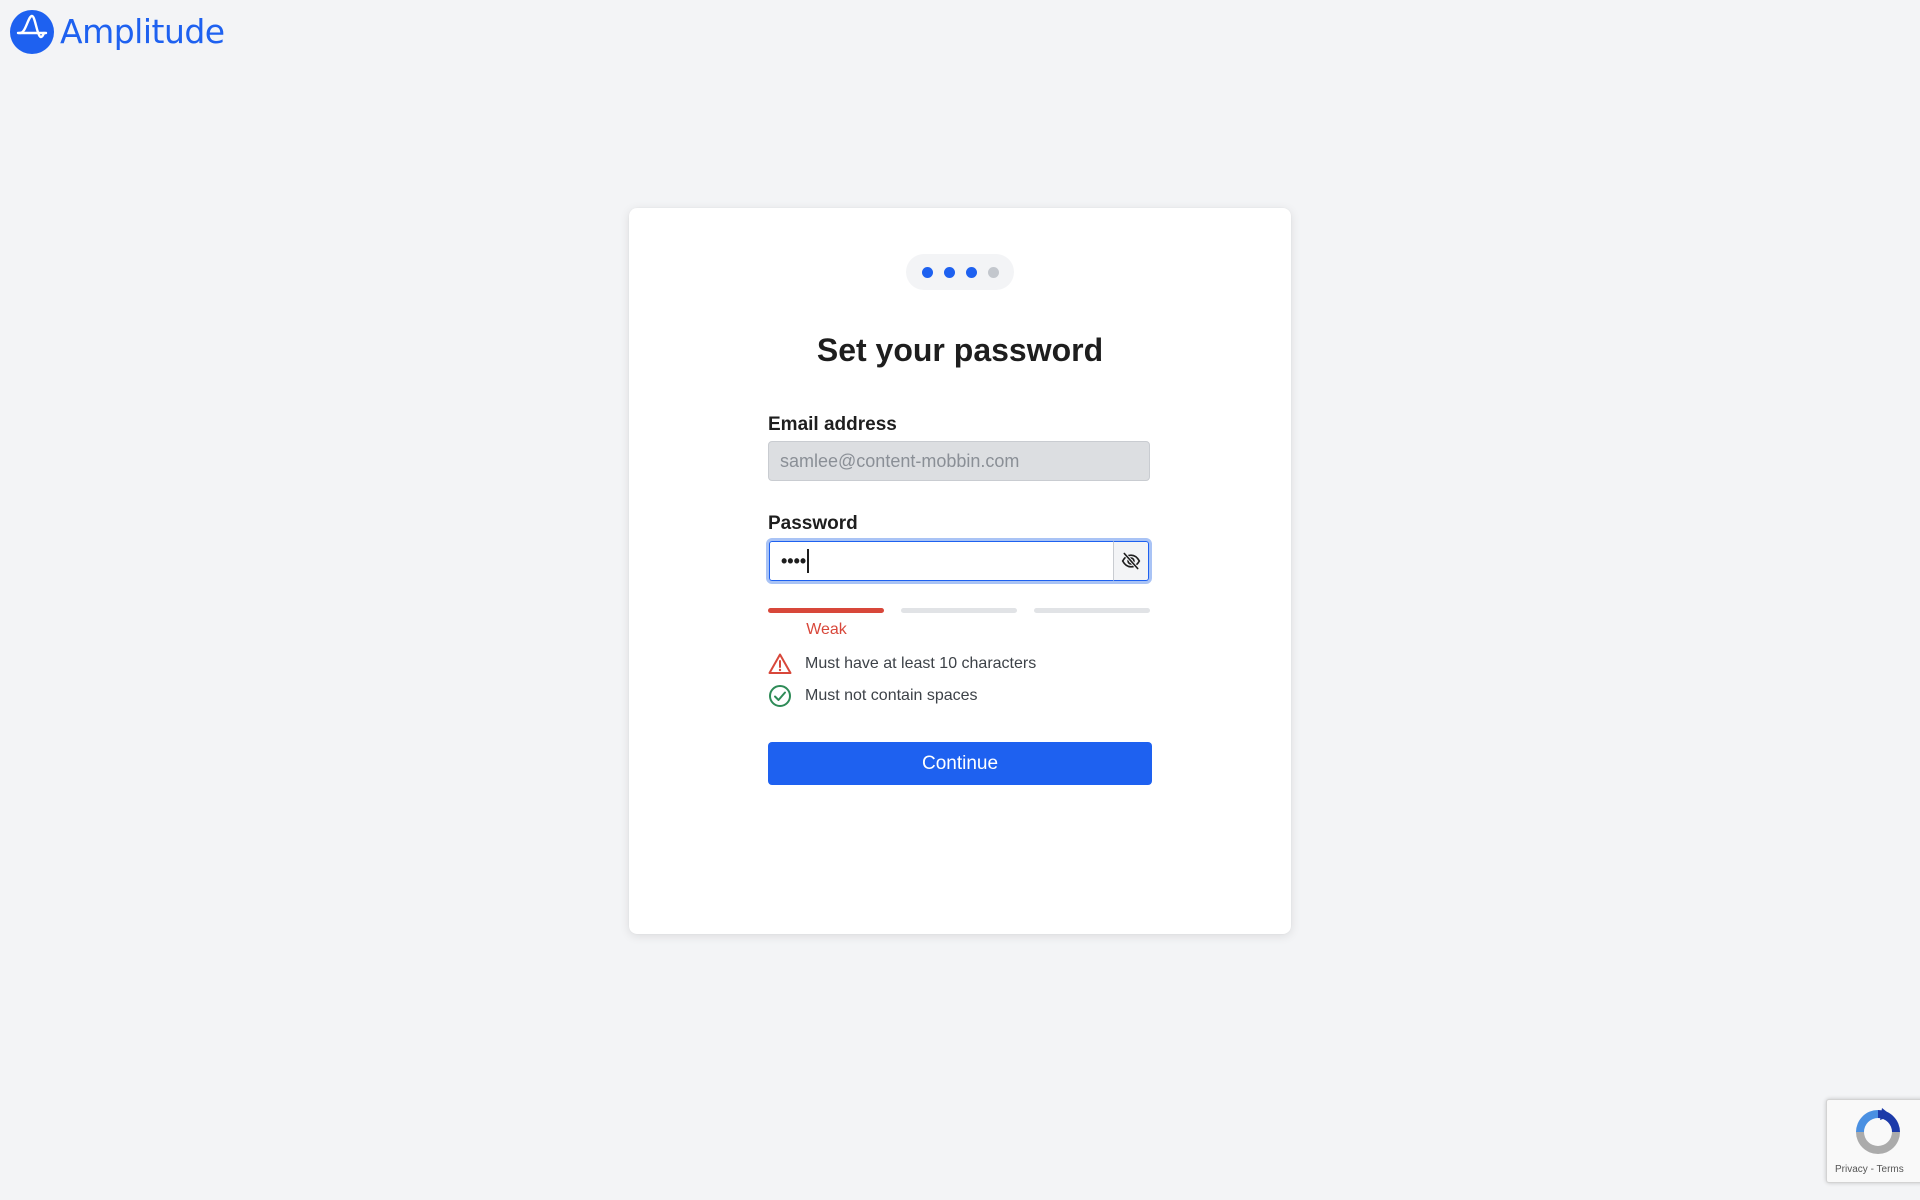 The image size is (1920, 1200). What do you see at coordinates (959, 461) in the screenshot?
I see `email-field` at bounding box center [959, 461].